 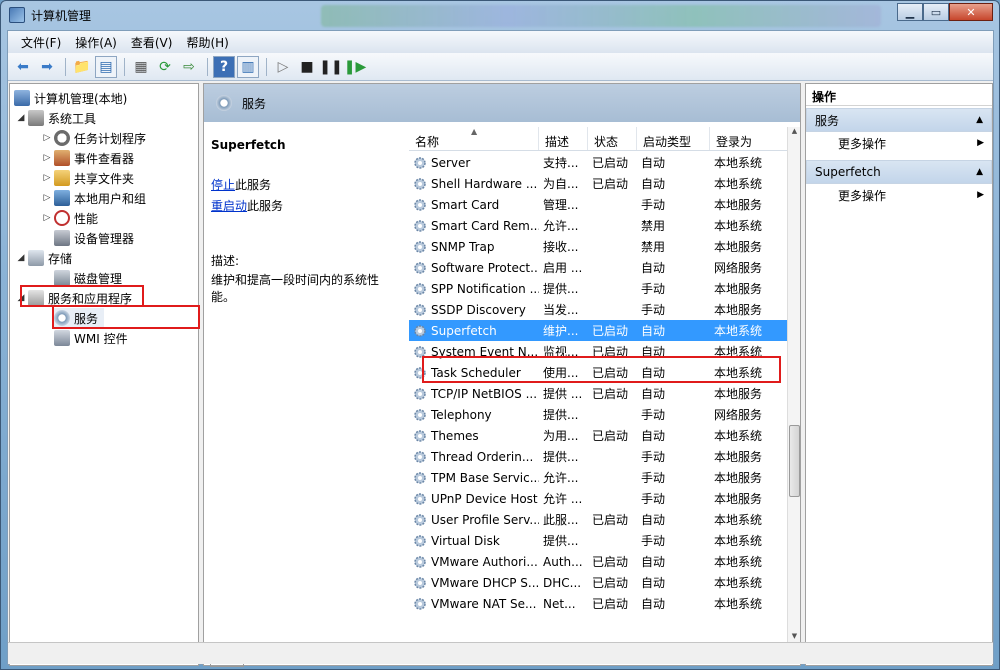 What do you see at coordinates (598, 435) in the screenshot?
I see `table-row: Themes 为用... 已启动 自动 本地系统` at bounding box center [598, 435].